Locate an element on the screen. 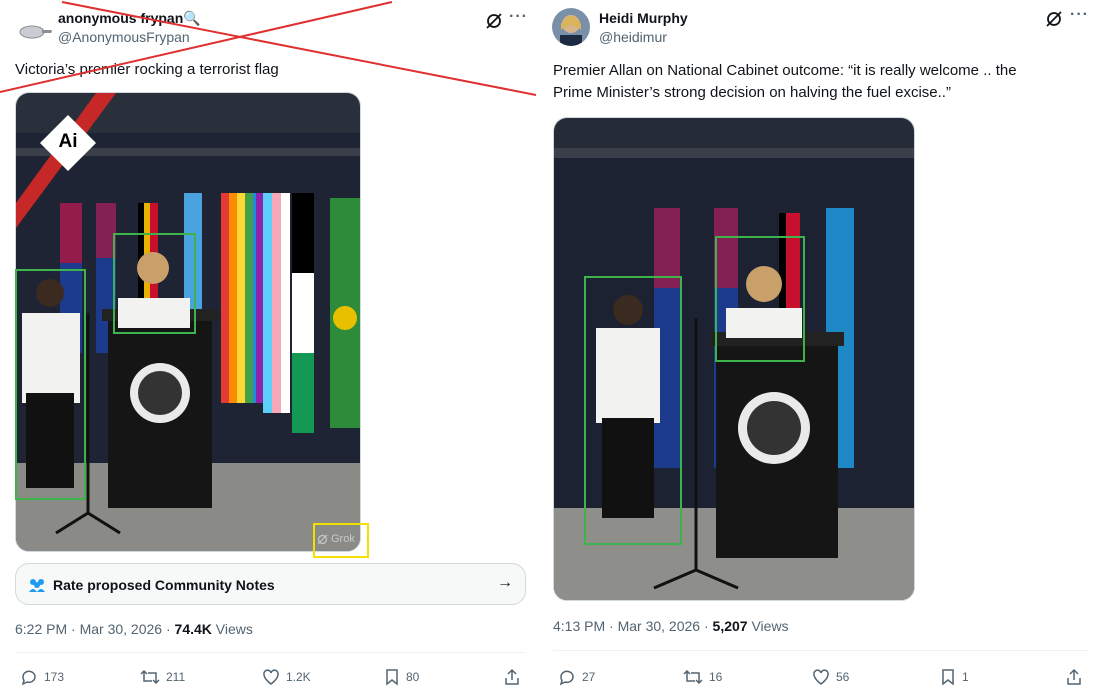  reply-count: 27 is located at coordinates (589, 677).